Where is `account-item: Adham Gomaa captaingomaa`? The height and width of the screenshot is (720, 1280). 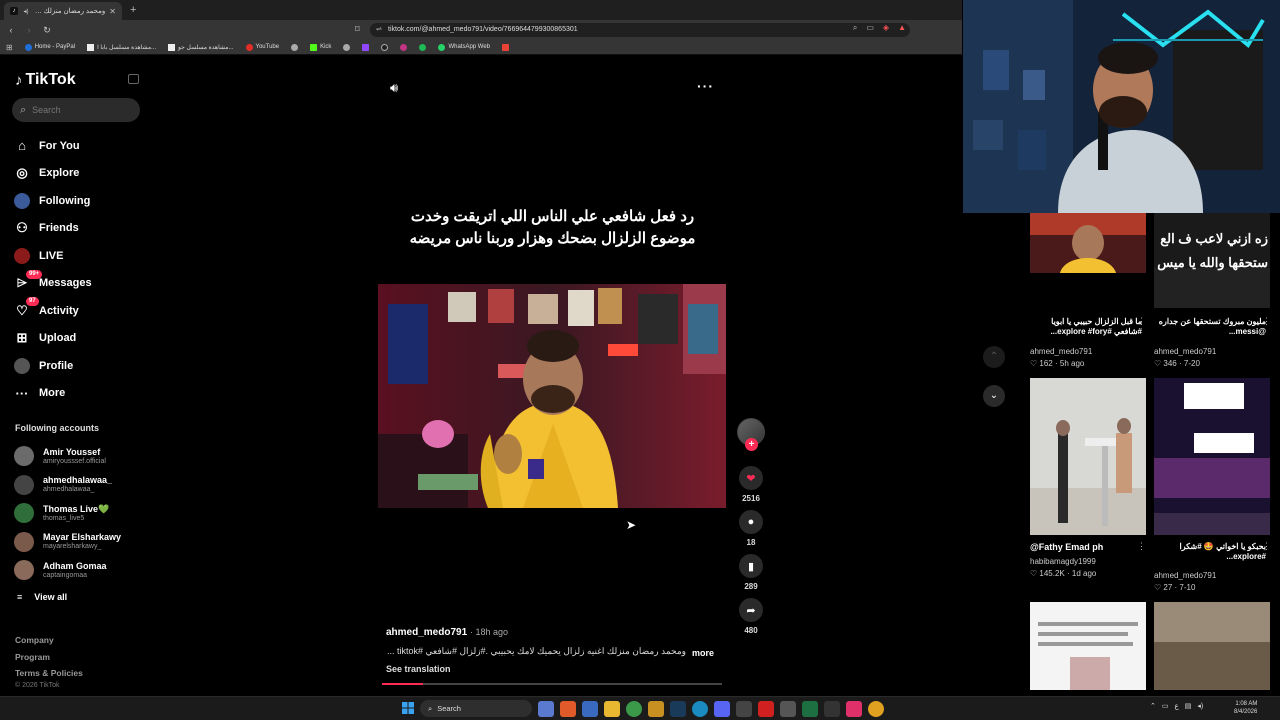
account-item: Adham Gomaa captaingomaa is located at coordinates (67, 570).